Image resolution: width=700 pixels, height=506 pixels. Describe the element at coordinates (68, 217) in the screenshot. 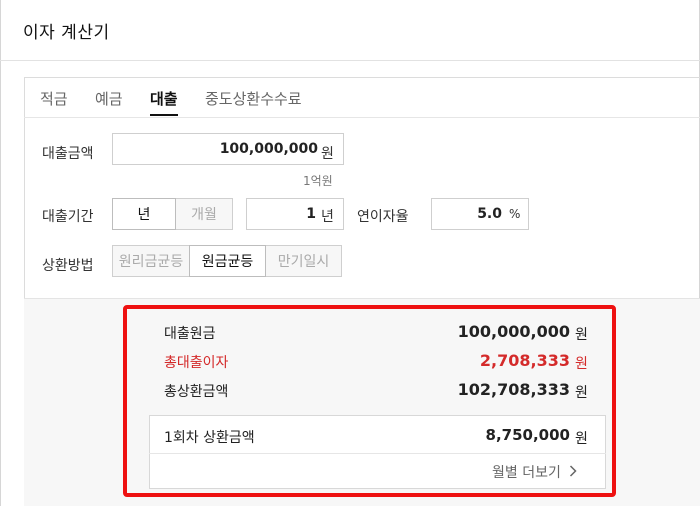

I see `loan-period-label: 대출기간` at that location.